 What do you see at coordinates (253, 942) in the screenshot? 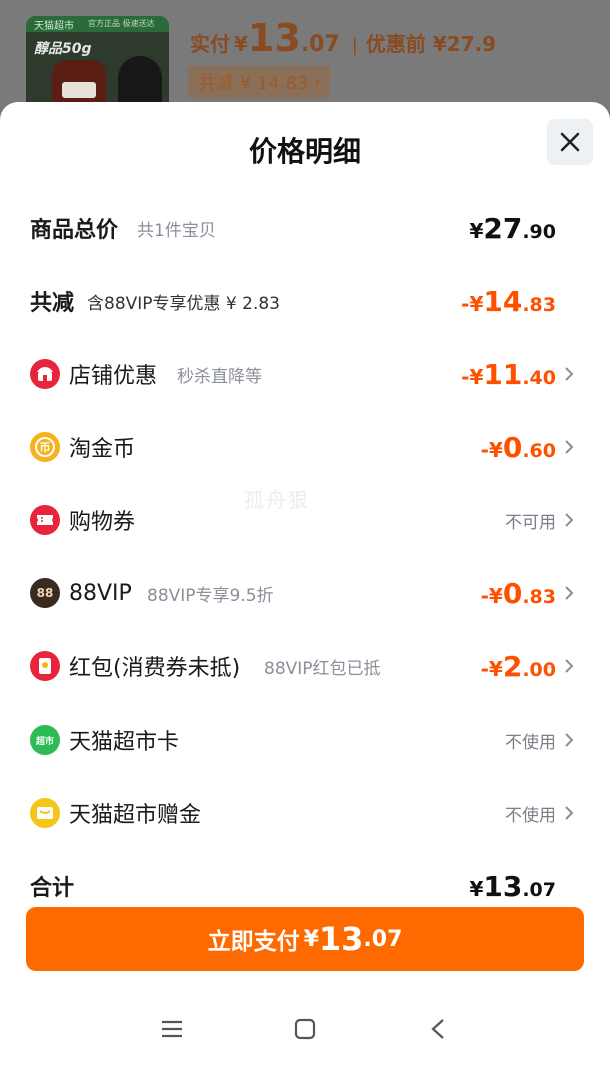
I see `pay-button-label: 立即支付` at bounding box center [253, 942].